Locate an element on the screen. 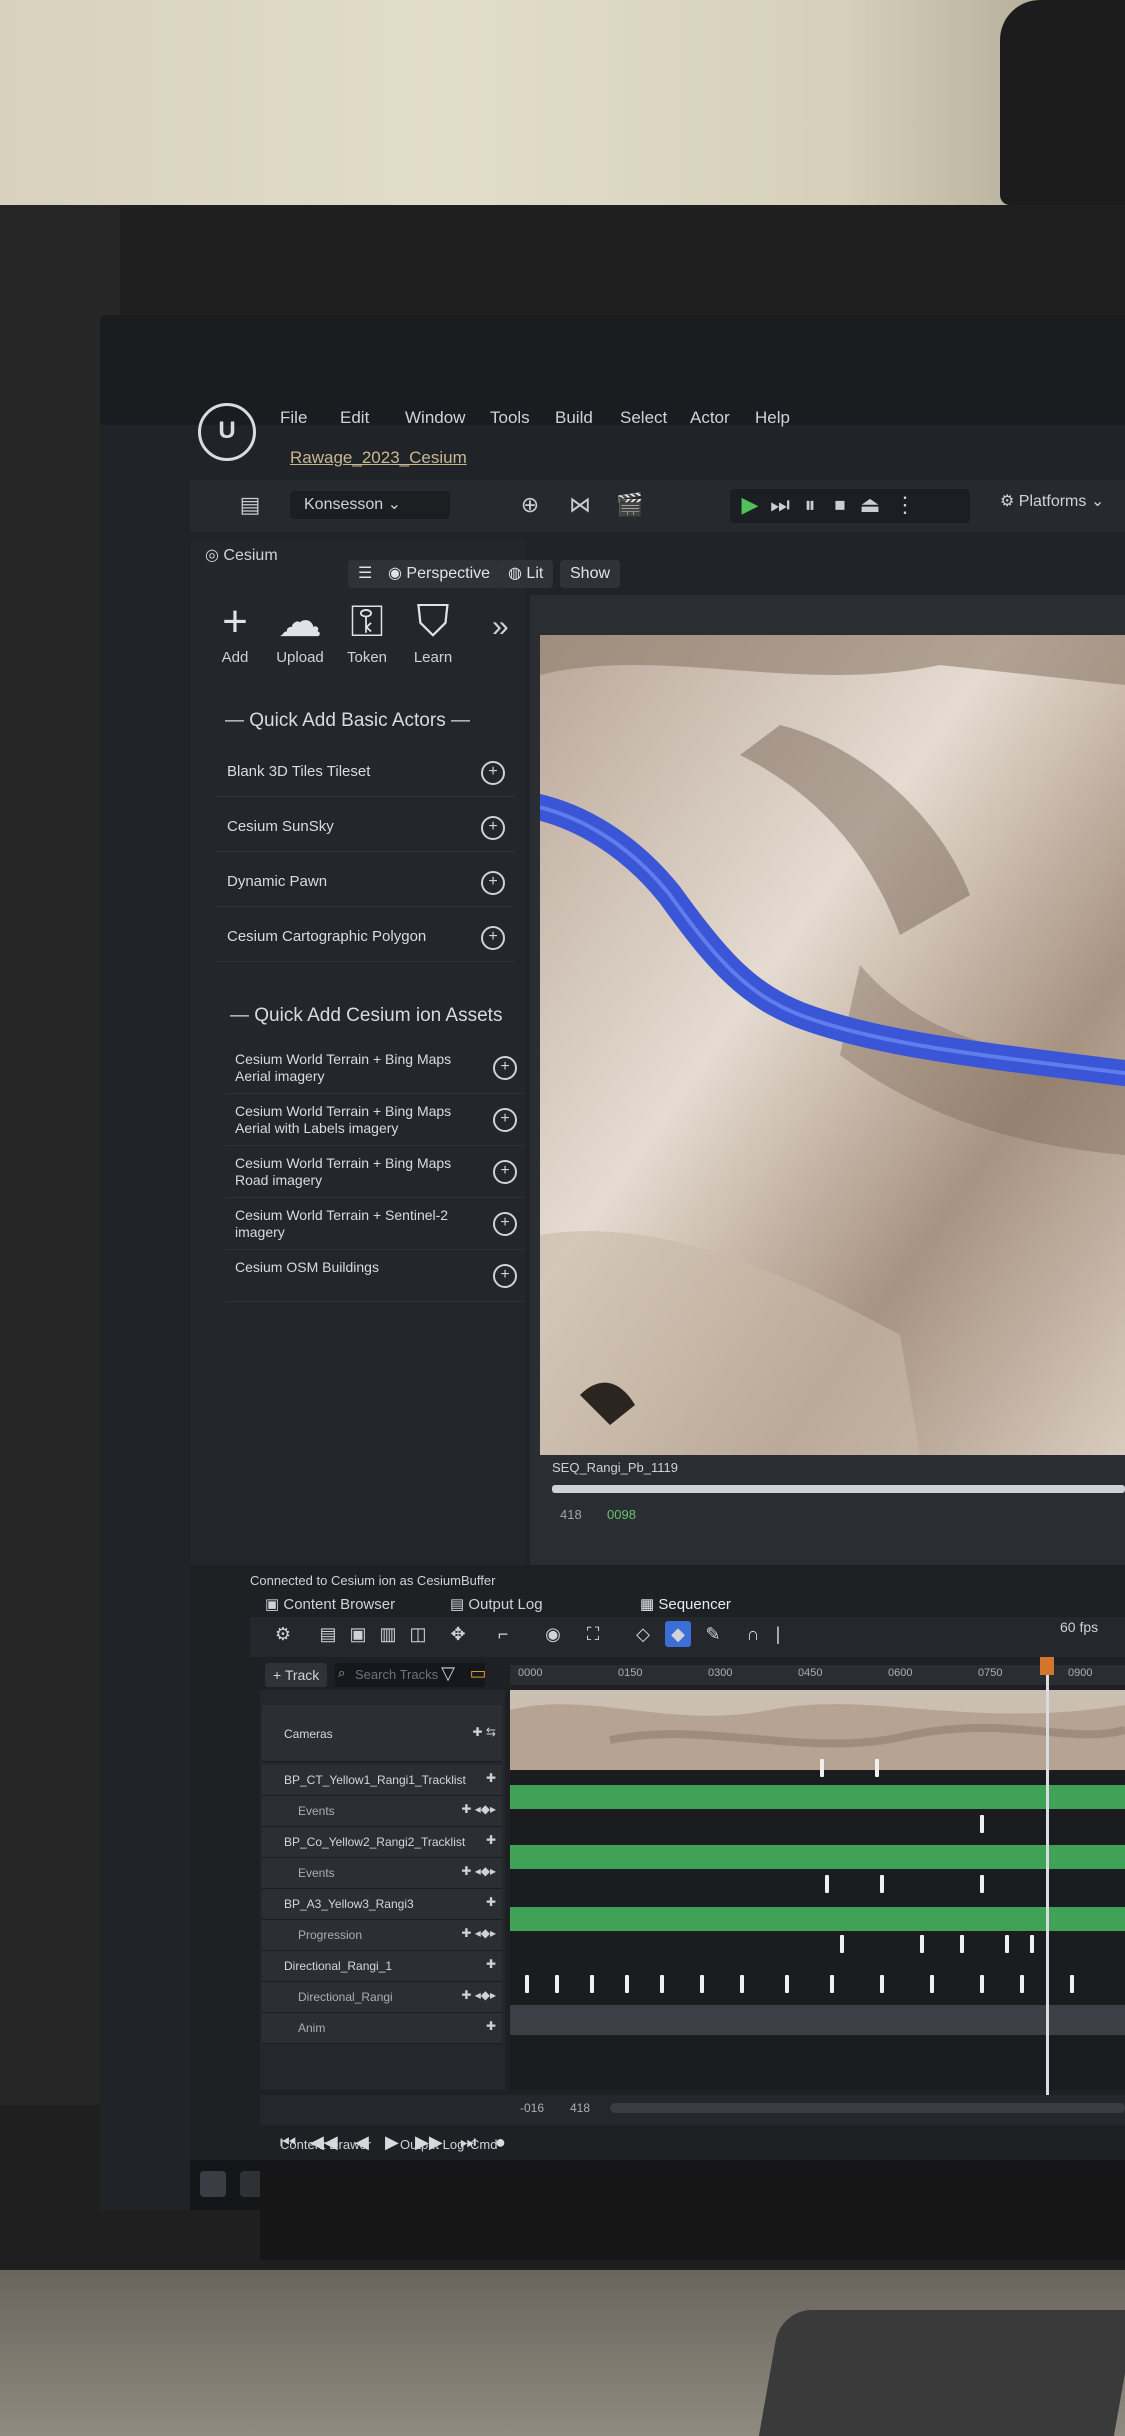 The height and width of the screenshot is (2436, 1125). tab-sequencer: ▦ Sequencer is located at coordinates (685, 1604).